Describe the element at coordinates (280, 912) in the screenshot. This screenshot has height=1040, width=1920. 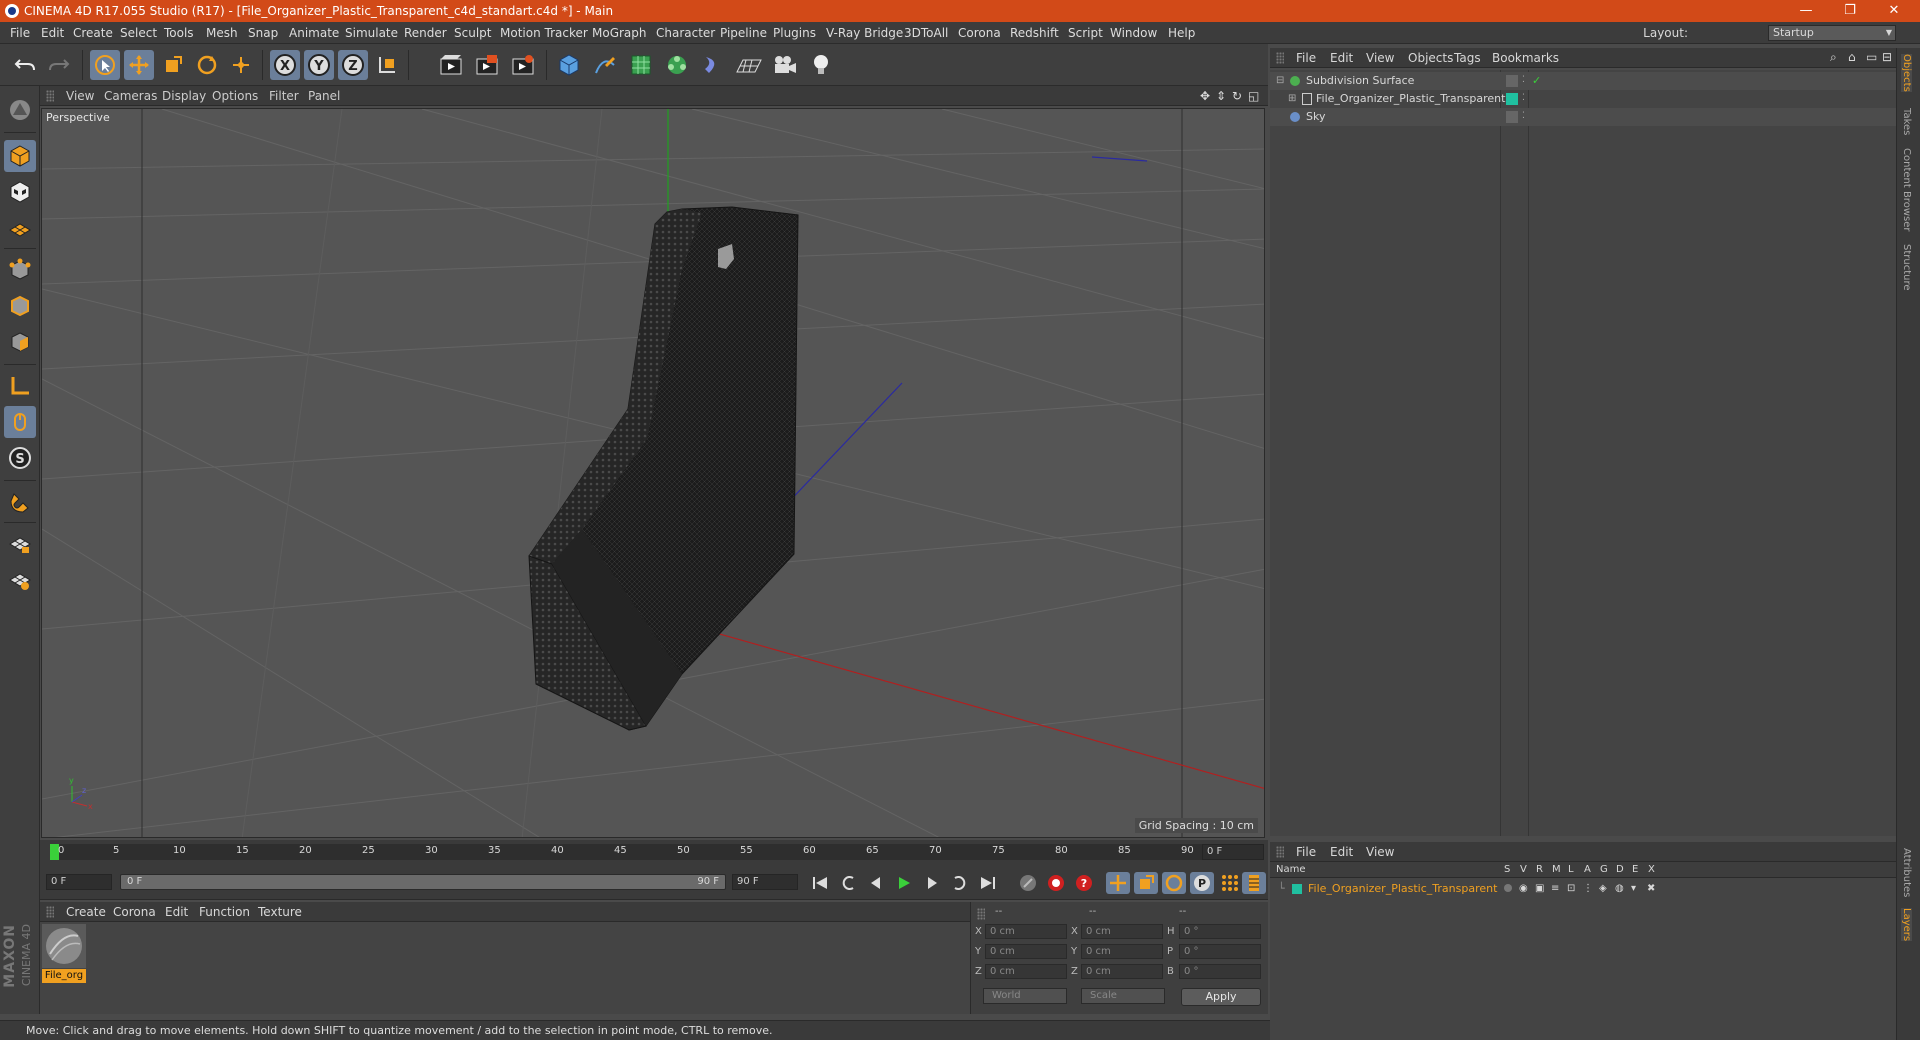
I see `material-menu-texture: Texture` at that location.